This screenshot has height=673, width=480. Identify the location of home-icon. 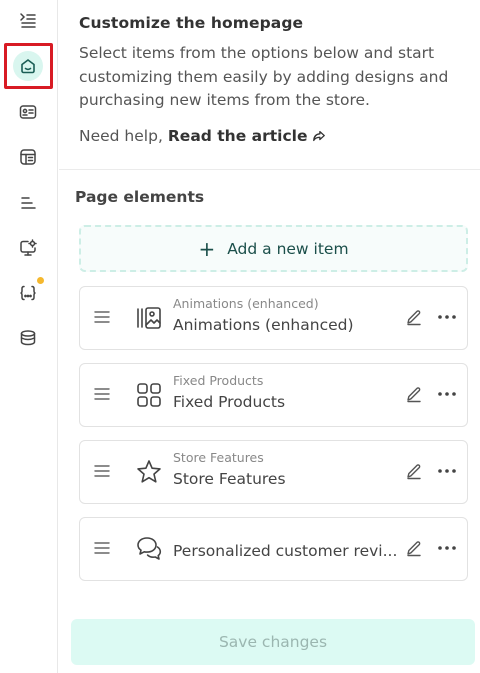
(28, 66).